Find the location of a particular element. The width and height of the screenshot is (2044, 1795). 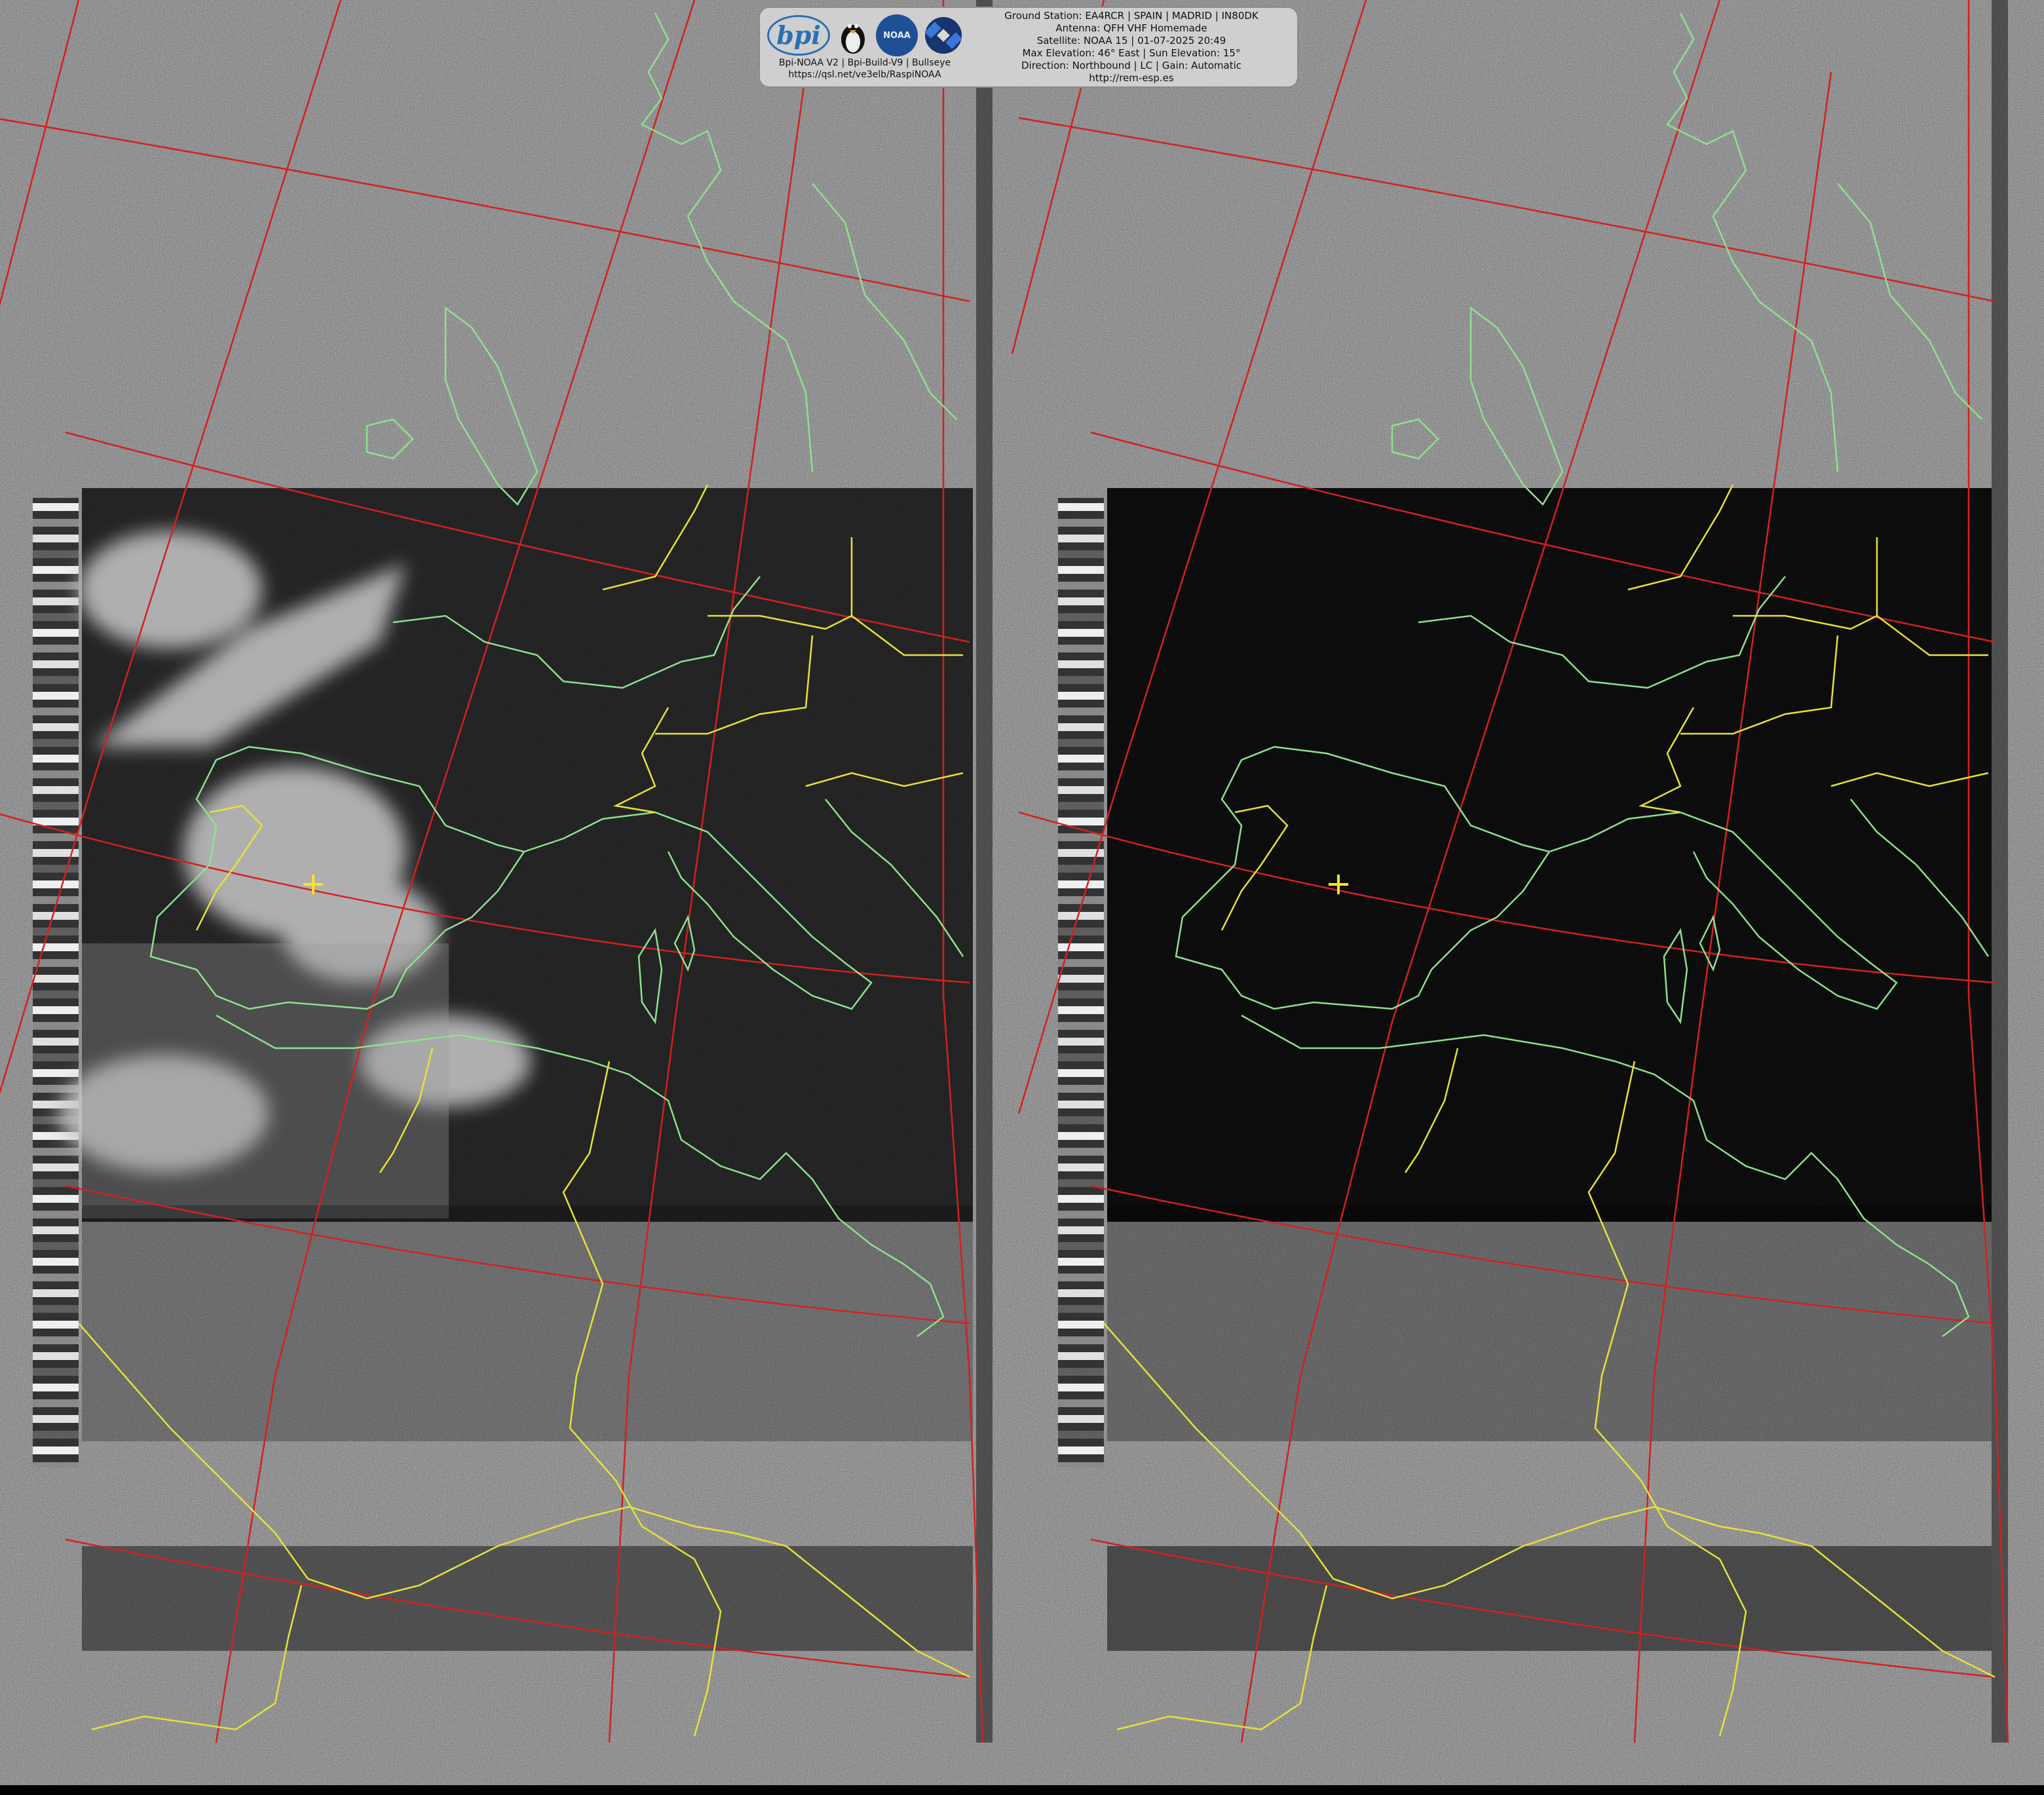

telemetry-strip-right is located at coordinates (1081, 982).